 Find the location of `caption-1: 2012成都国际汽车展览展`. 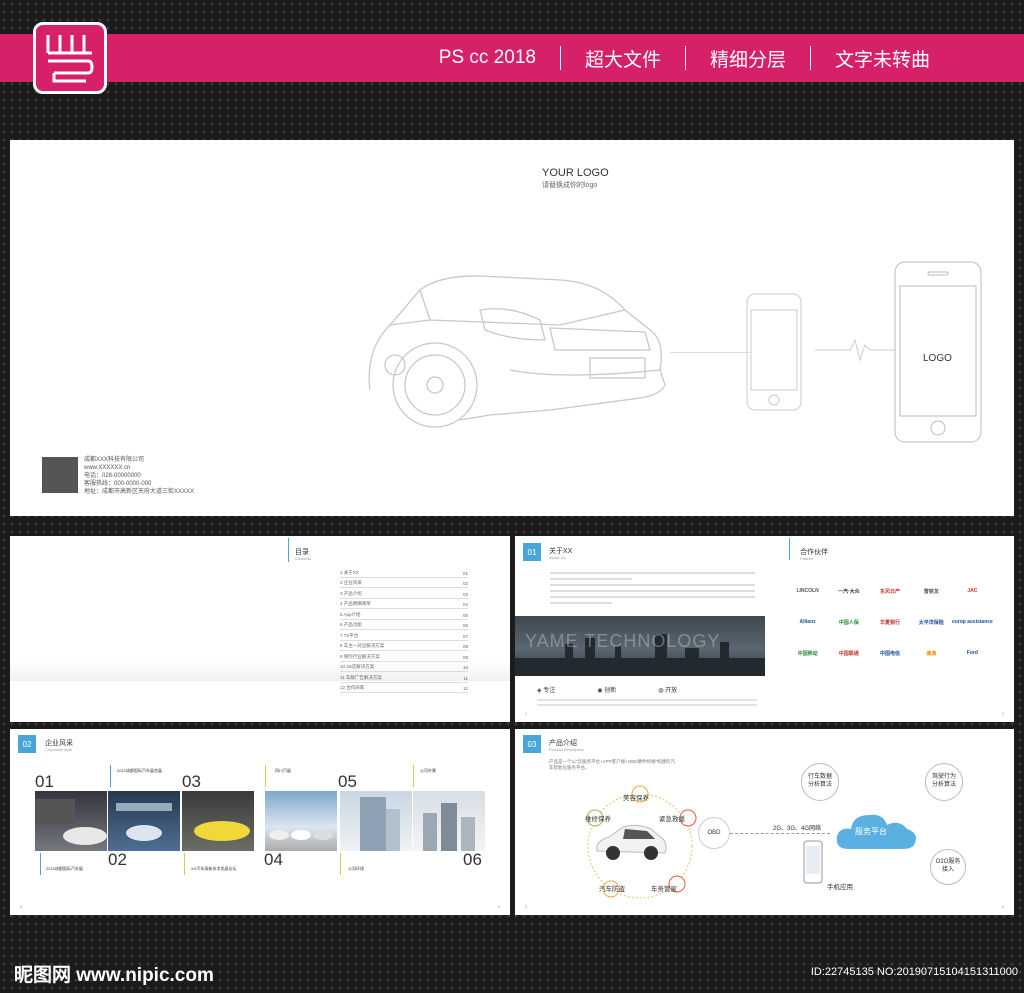

caption-1: 2012成都国际汽车展览展 is located at coordinates (139, 770).